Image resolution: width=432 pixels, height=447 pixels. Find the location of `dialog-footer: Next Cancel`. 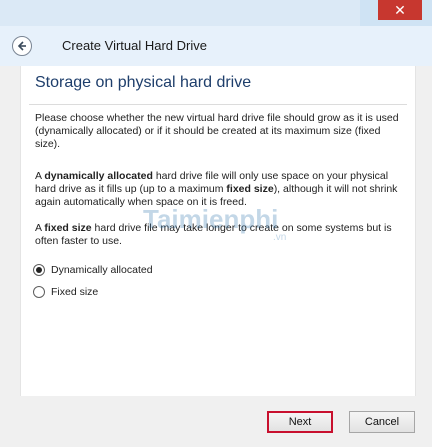

dialog-footer: Next Cancel is located at coordinates (216, 421).